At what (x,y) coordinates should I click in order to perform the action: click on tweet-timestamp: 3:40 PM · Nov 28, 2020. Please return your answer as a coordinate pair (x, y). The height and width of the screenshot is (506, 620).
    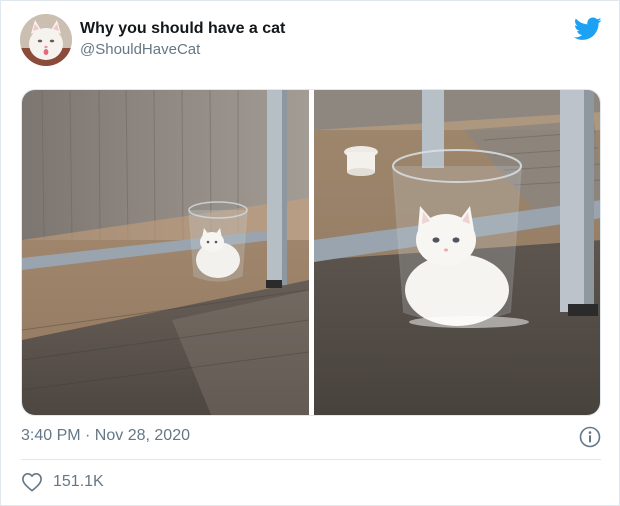
    Looking at the image, I should click on (105, 436).